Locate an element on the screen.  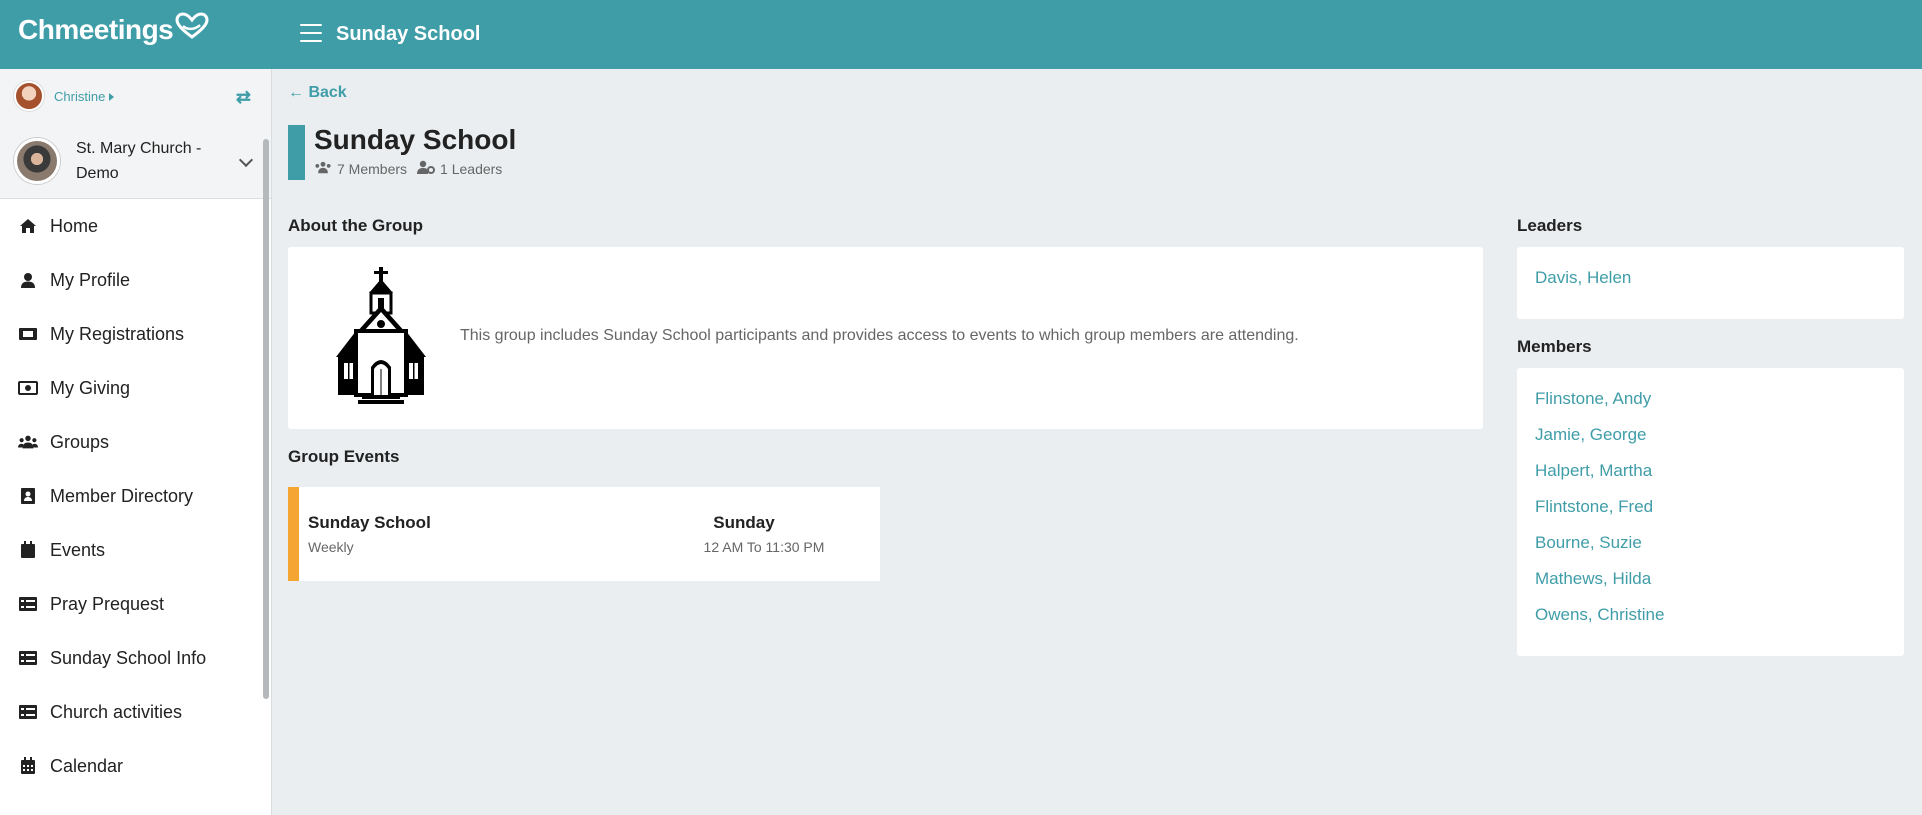
sidebar-item-my-profile: My Profile is located at coordinates (135, 280).